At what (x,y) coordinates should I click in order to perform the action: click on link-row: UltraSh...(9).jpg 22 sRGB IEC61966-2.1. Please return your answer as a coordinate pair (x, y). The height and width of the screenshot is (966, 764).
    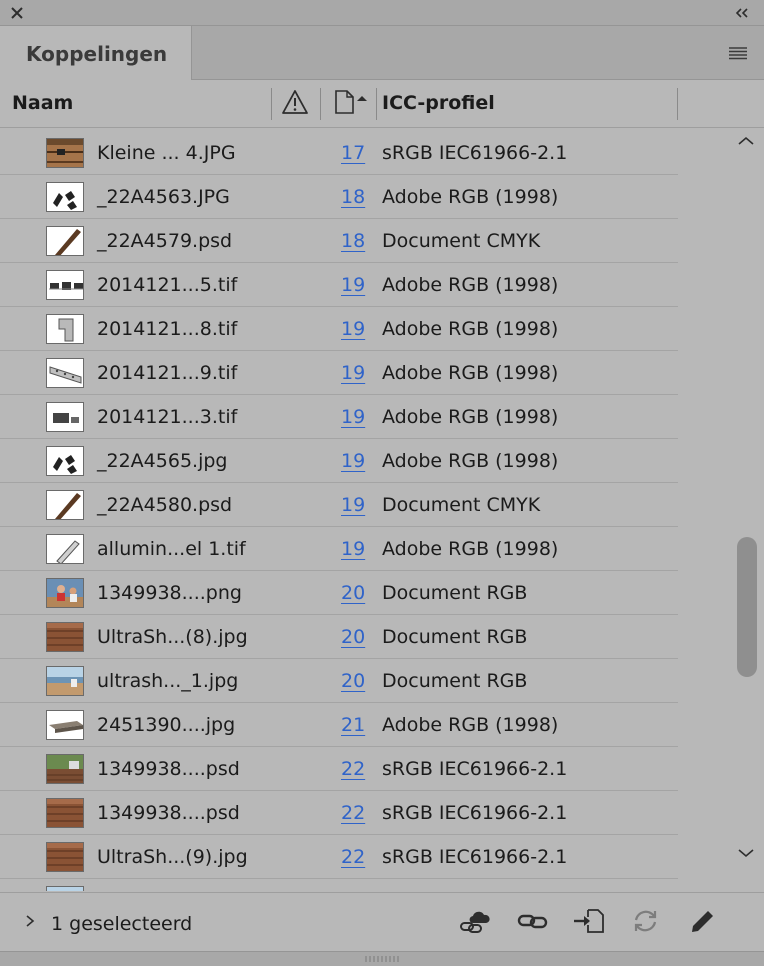
    Looking at the image, I should click on (339, 857).